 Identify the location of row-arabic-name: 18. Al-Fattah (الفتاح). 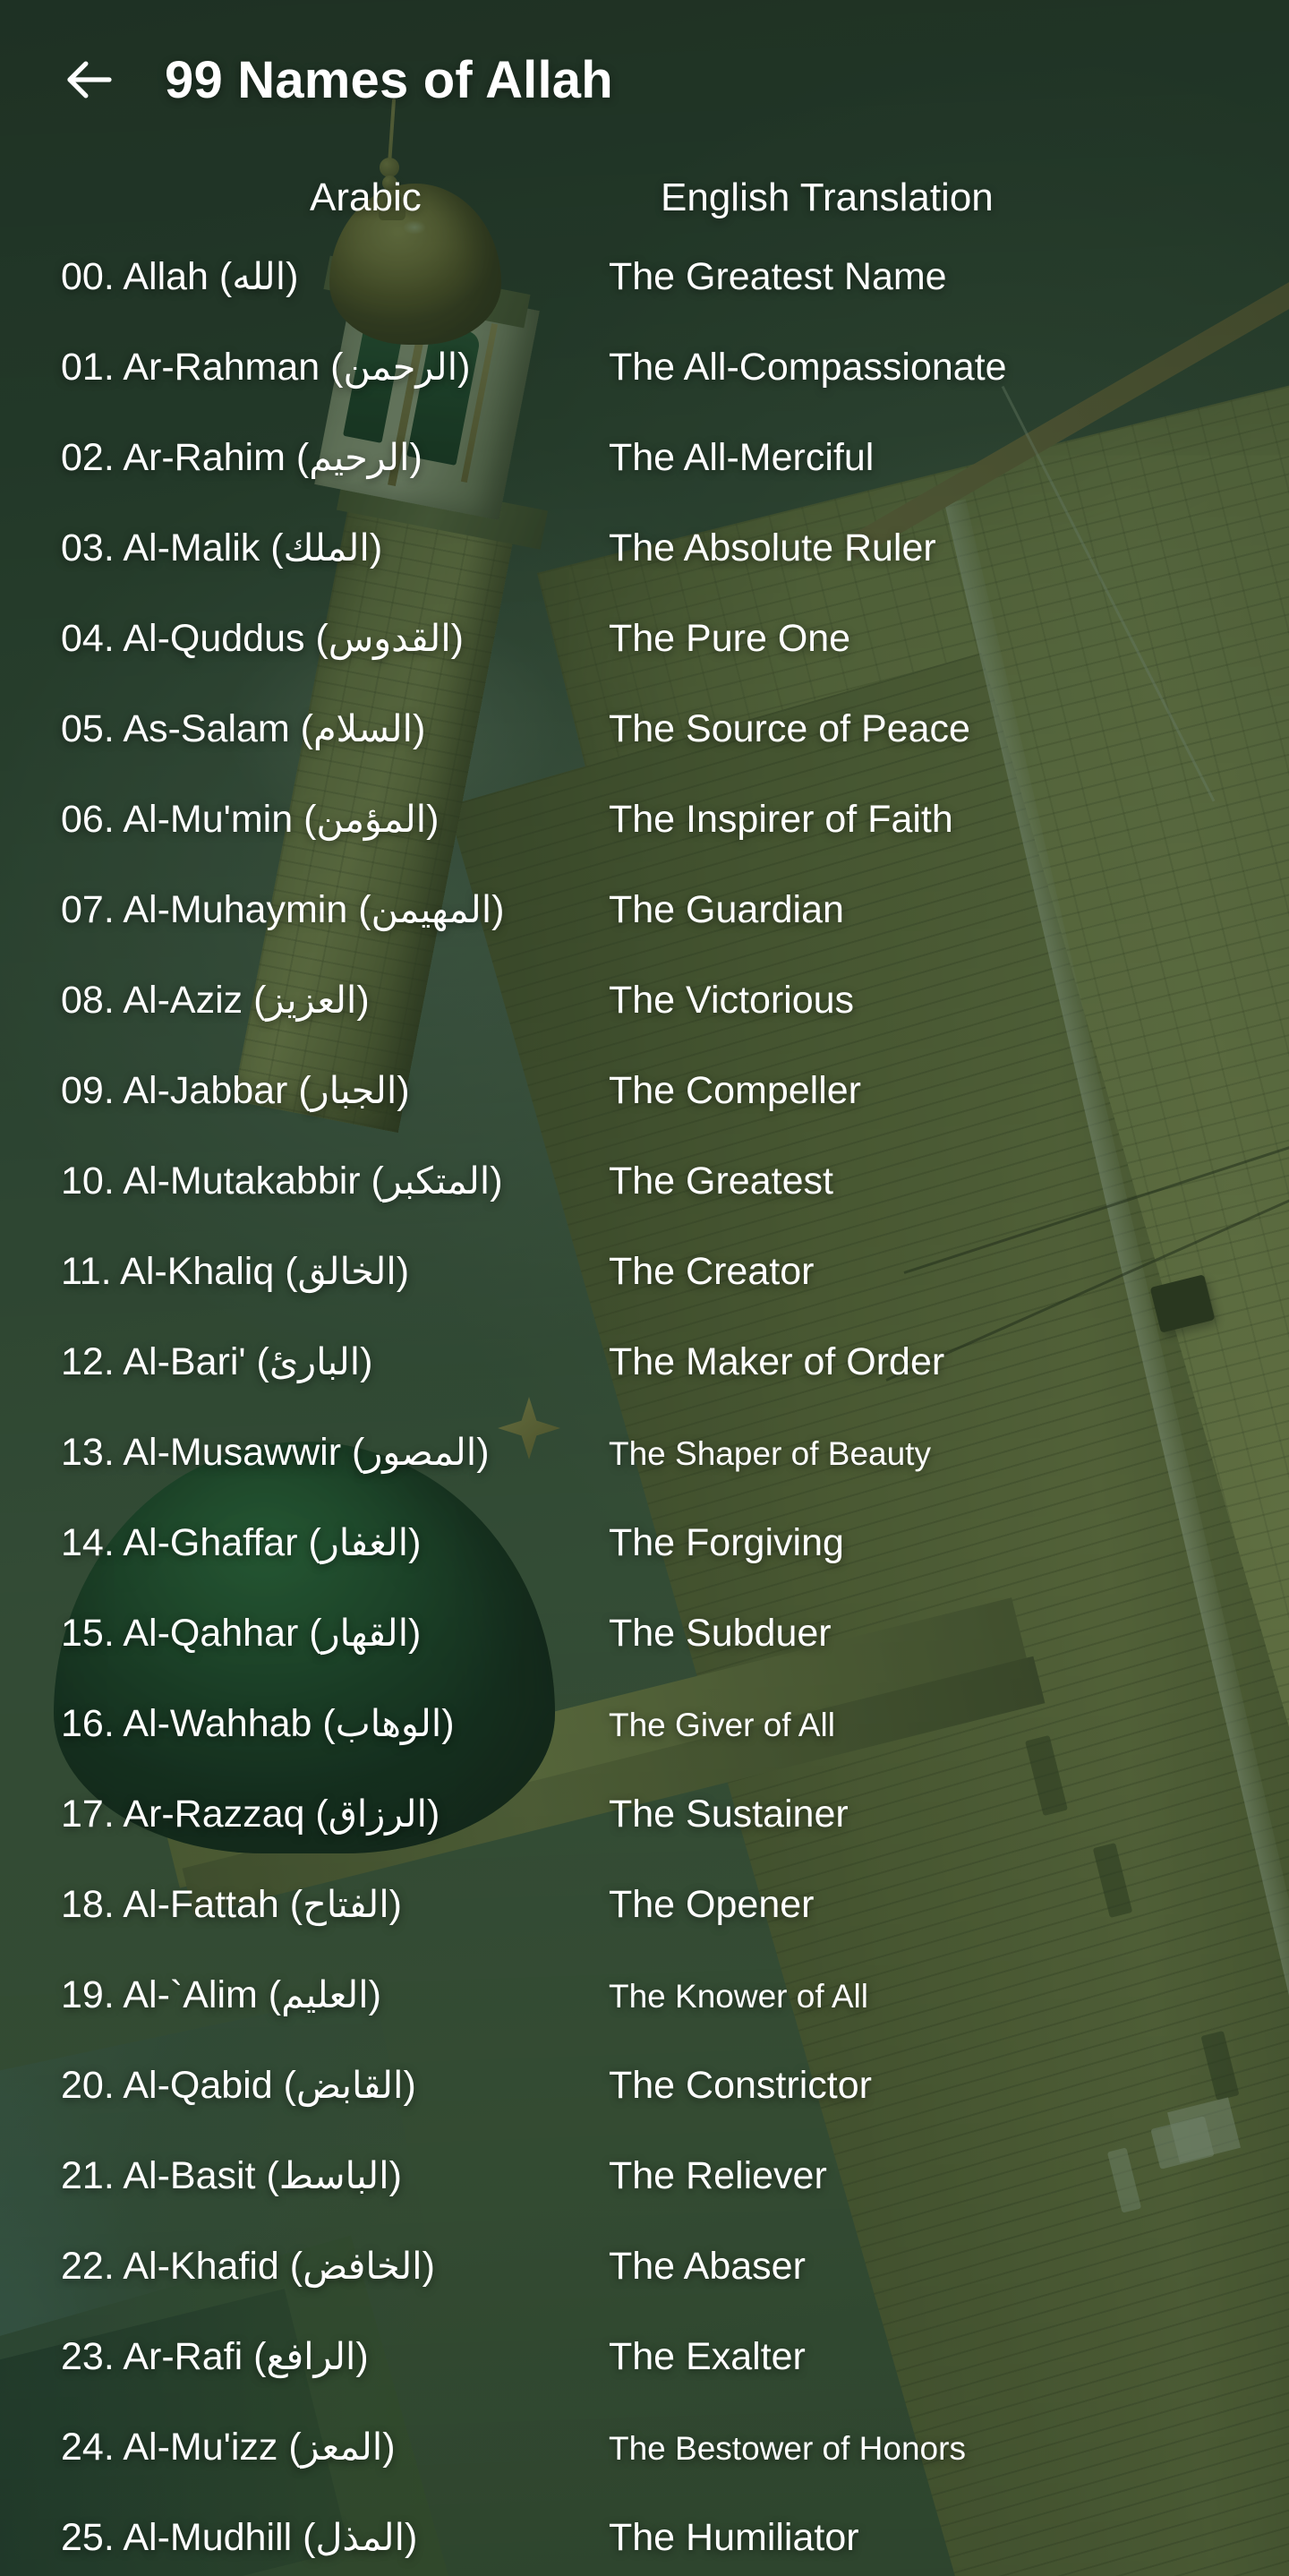
(231, 1904).